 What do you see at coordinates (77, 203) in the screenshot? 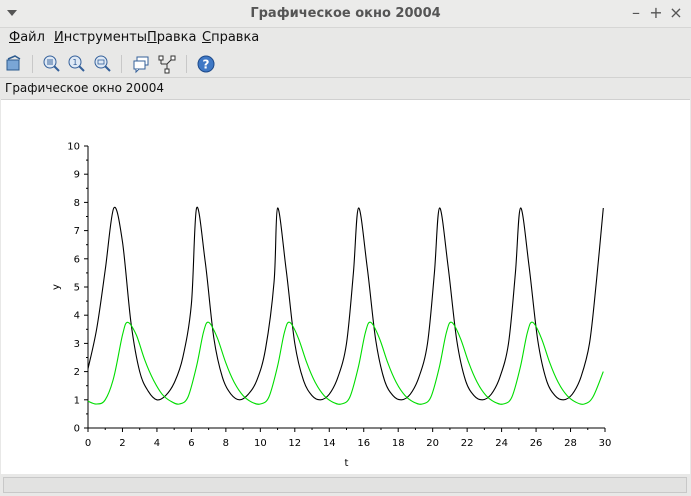
I see `y-tick-label: 8` at bounding box center [77, 203].